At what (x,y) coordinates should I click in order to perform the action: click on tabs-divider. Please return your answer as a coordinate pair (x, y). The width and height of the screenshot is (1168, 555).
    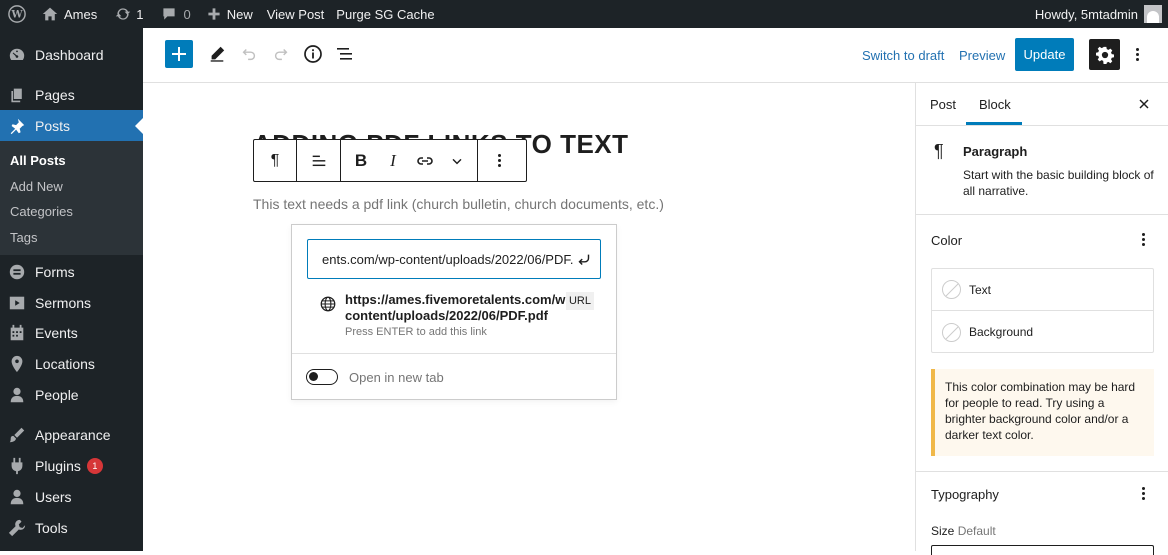
    Looking at the image, I should click on (1042, 125).